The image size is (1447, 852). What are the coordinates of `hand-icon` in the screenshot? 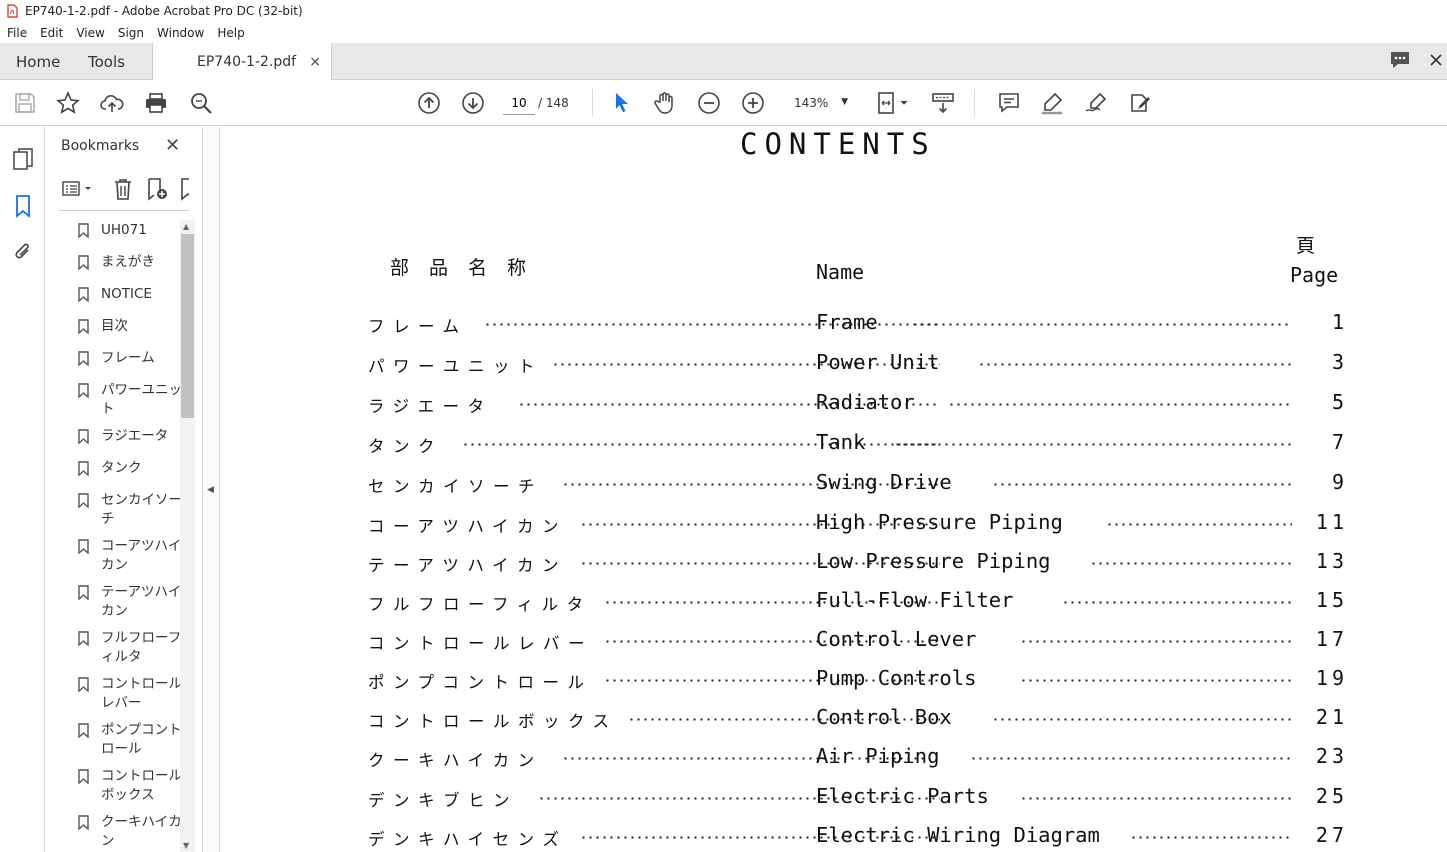 It's located at (665, 103).